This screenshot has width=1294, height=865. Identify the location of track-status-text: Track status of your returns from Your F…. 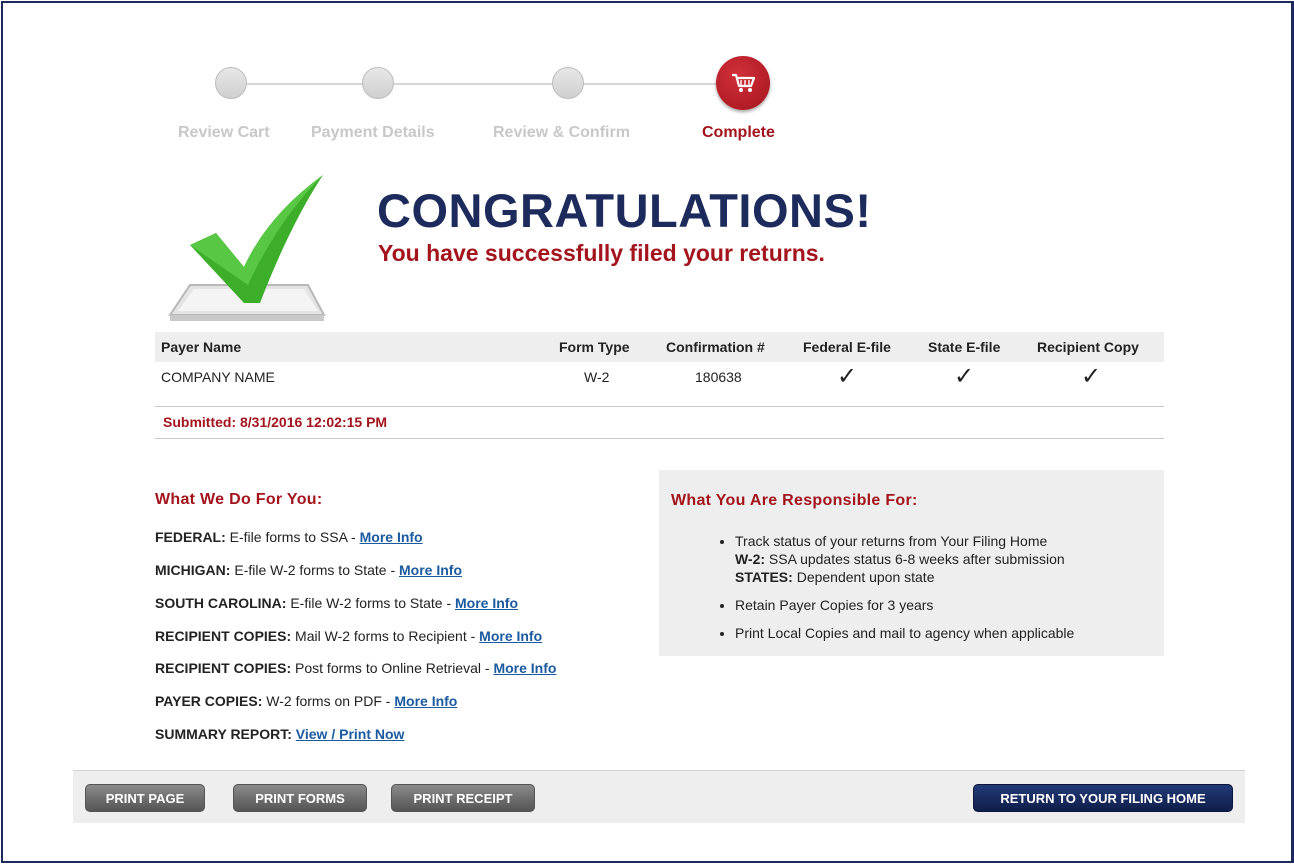
(891, 541).